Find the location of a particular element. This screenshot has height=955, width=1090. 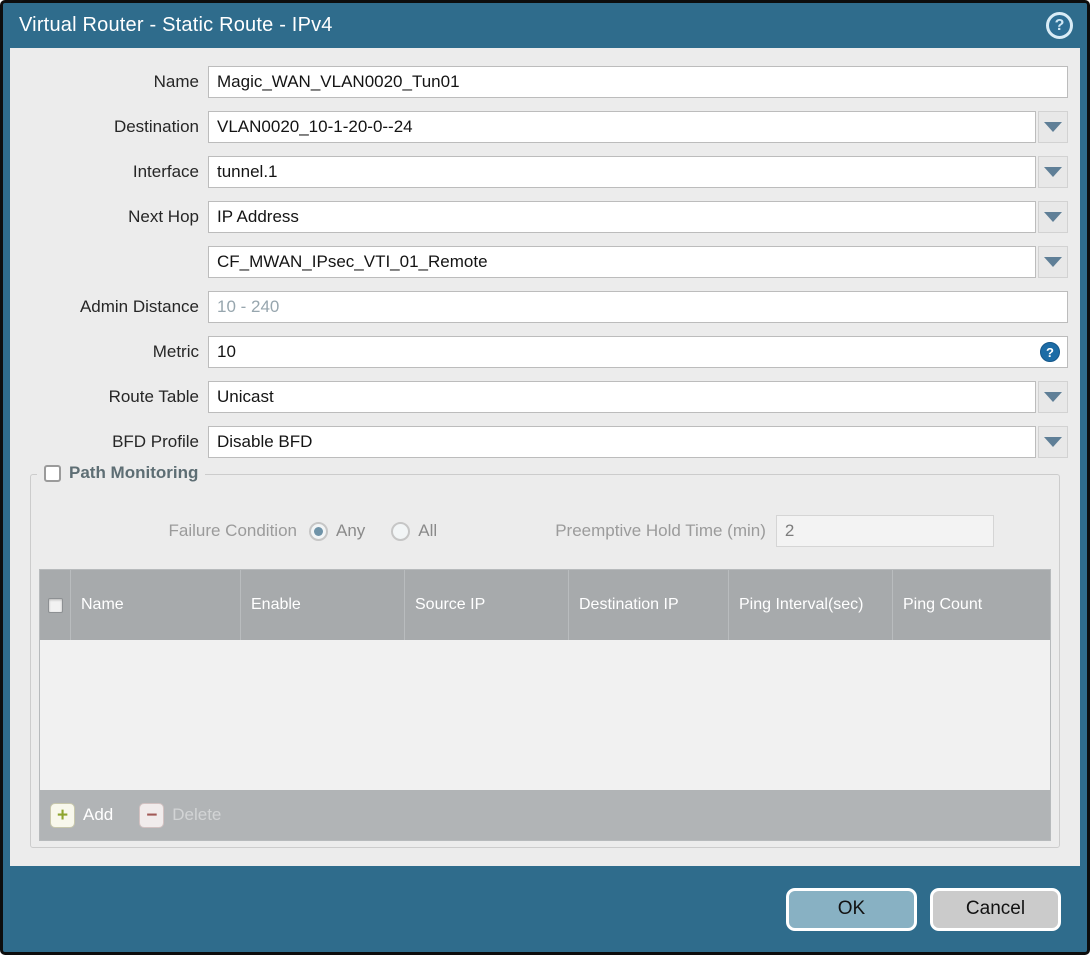

next-hop-address-input is located at coordinates (622, 262).